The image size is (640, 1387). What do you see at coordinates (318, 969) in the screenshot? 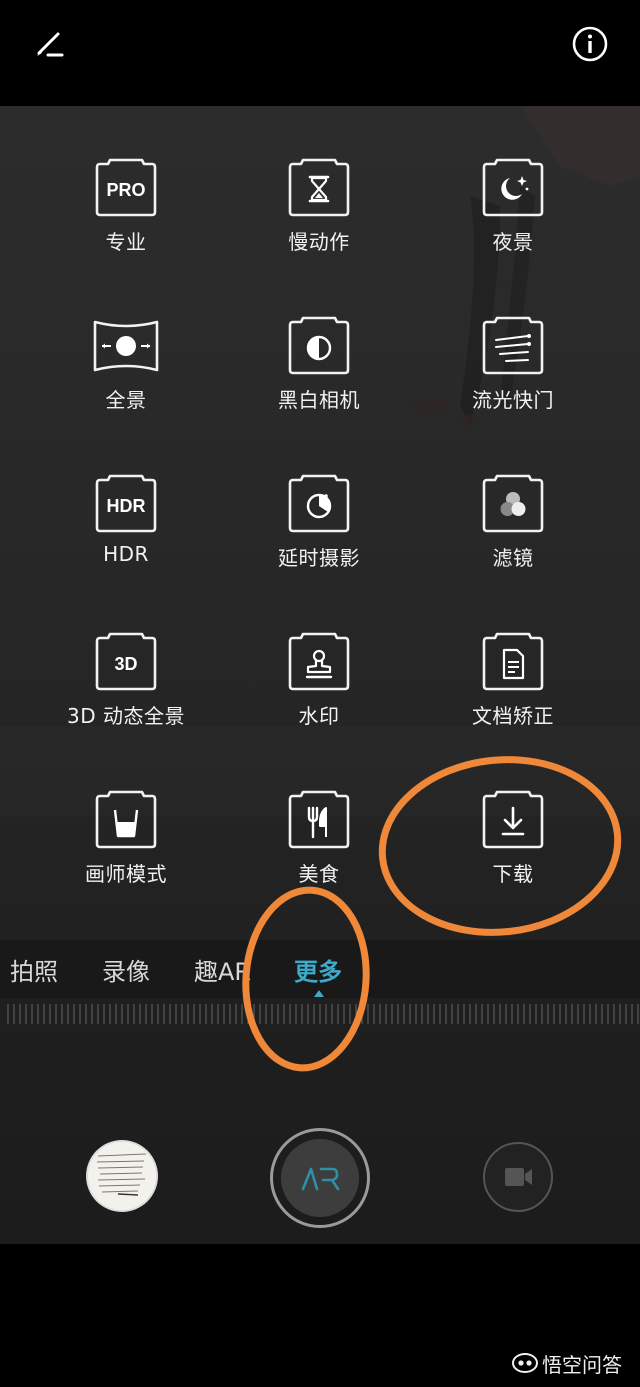
I see `tab-more: 更多` at bounding box center [318, 969].